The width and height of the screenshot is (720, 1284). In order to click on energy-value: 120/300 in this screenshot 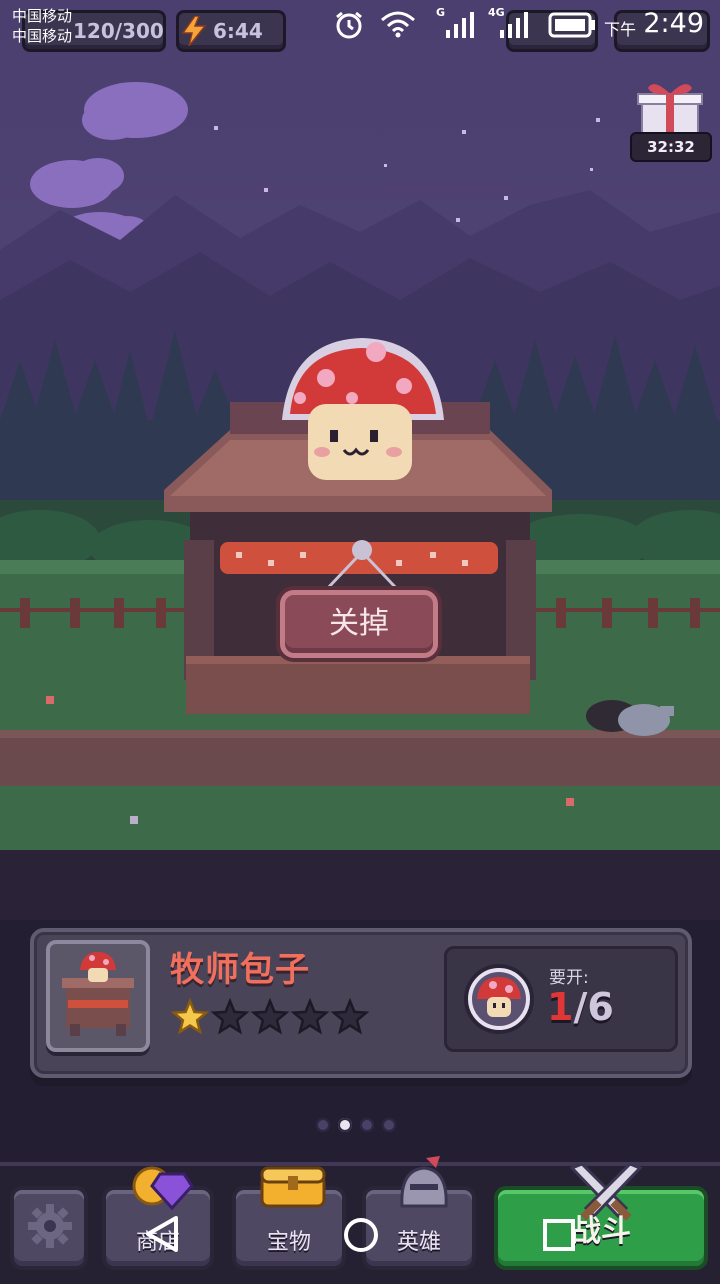, I will do `click(118, 31)`.